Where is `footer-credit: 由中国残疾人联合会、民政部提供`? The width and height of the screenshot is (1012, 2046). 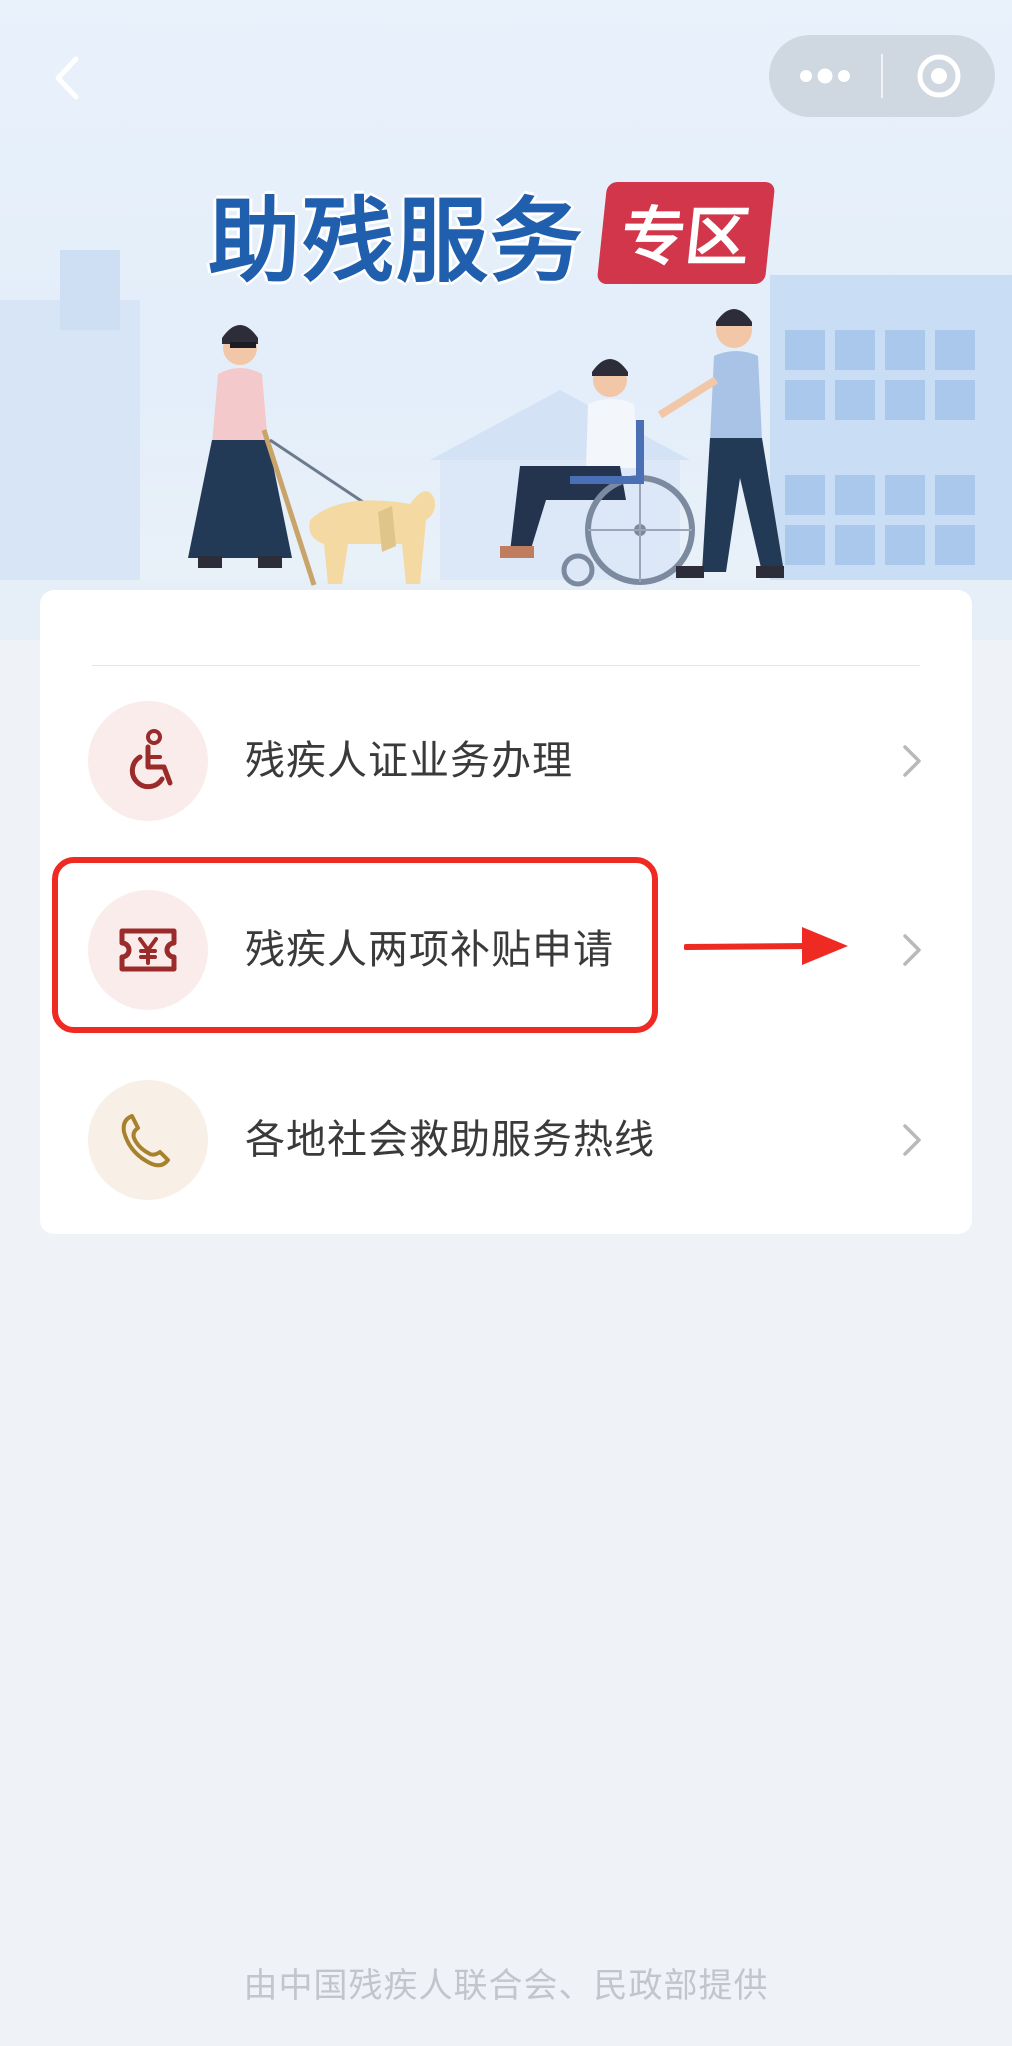
footer-credit: 由中国残疾人联合会、民政部提供 is located at coordinates (506, 1986).